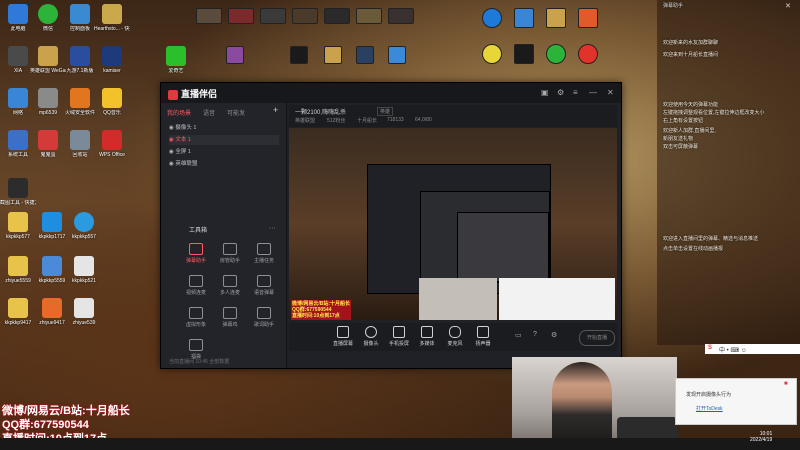 The image size is (800, 450). What do you see at coordinates (52, 312) in the screenshot?
I see `desktop-icon-zhiyue9417: zhiyue9417` at bounding box center [52, 312].